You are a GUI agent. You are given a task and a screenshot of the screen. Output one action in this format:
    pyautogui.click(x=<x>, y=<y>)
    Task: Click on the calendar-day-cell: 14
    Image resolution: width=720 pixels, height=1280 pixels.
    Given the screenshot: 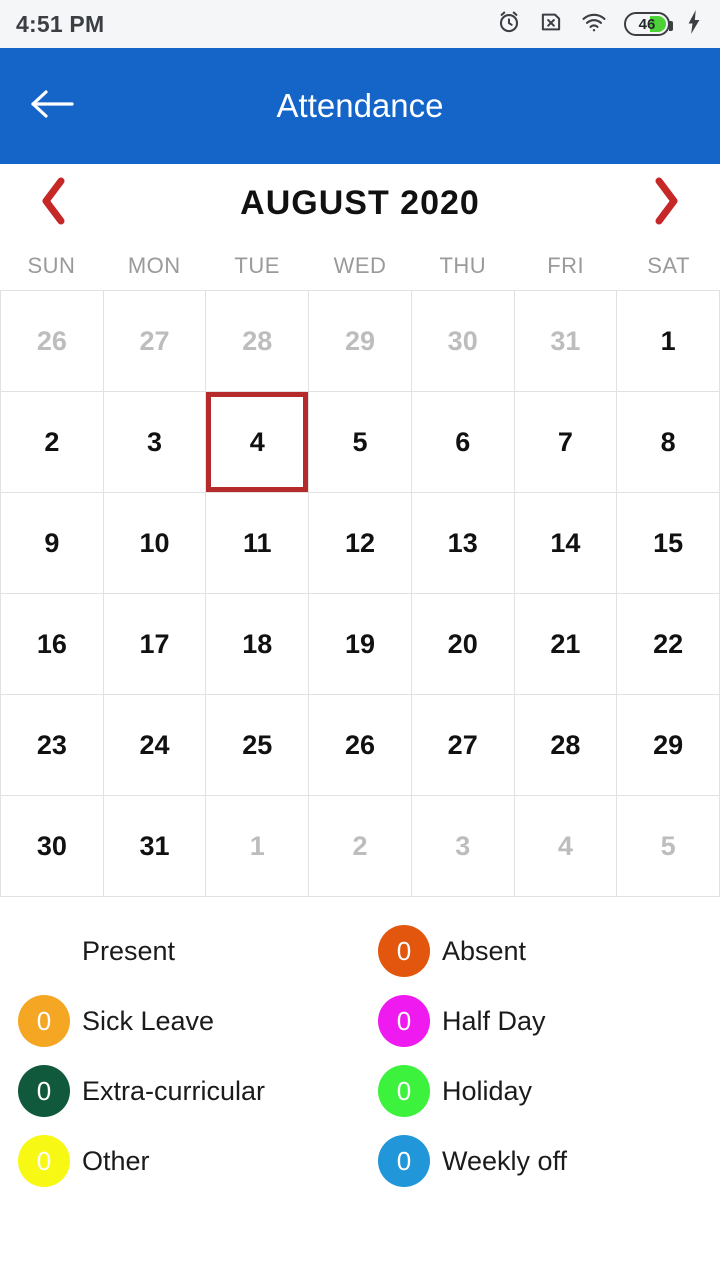 What is the action you would take?
    pyautogui.click(x=566, y=543)
    